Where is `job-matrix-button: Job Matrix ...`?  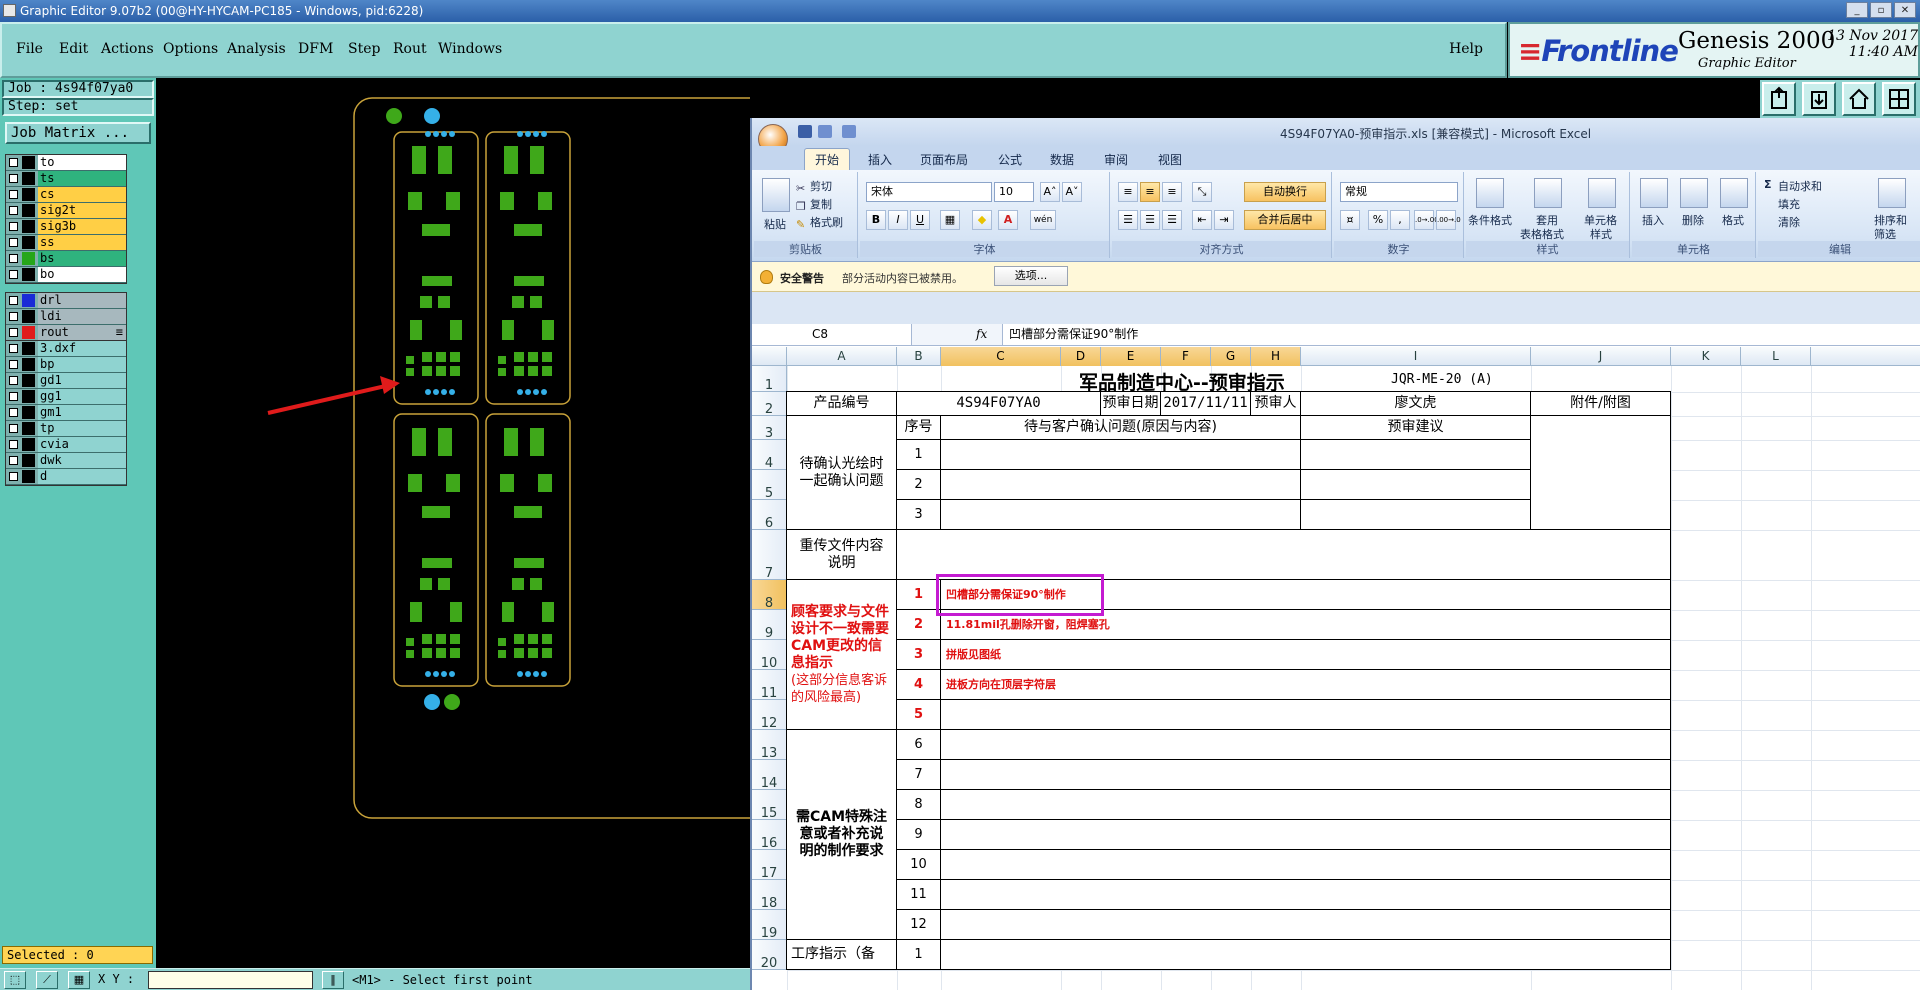 job-matrix-button: Job Matrix ... is located at coordinates (78, 133).